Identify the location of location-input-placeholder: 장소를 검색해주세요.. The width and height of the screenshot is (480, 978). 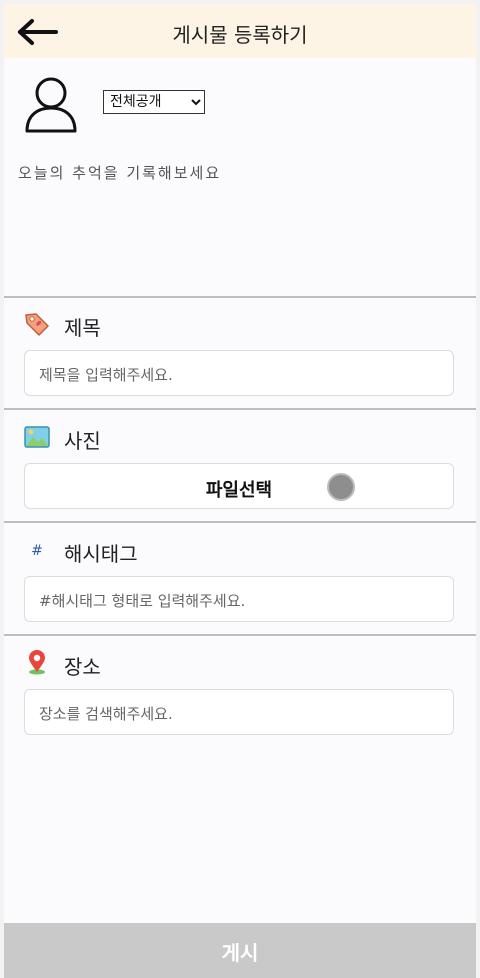
(106, 714).